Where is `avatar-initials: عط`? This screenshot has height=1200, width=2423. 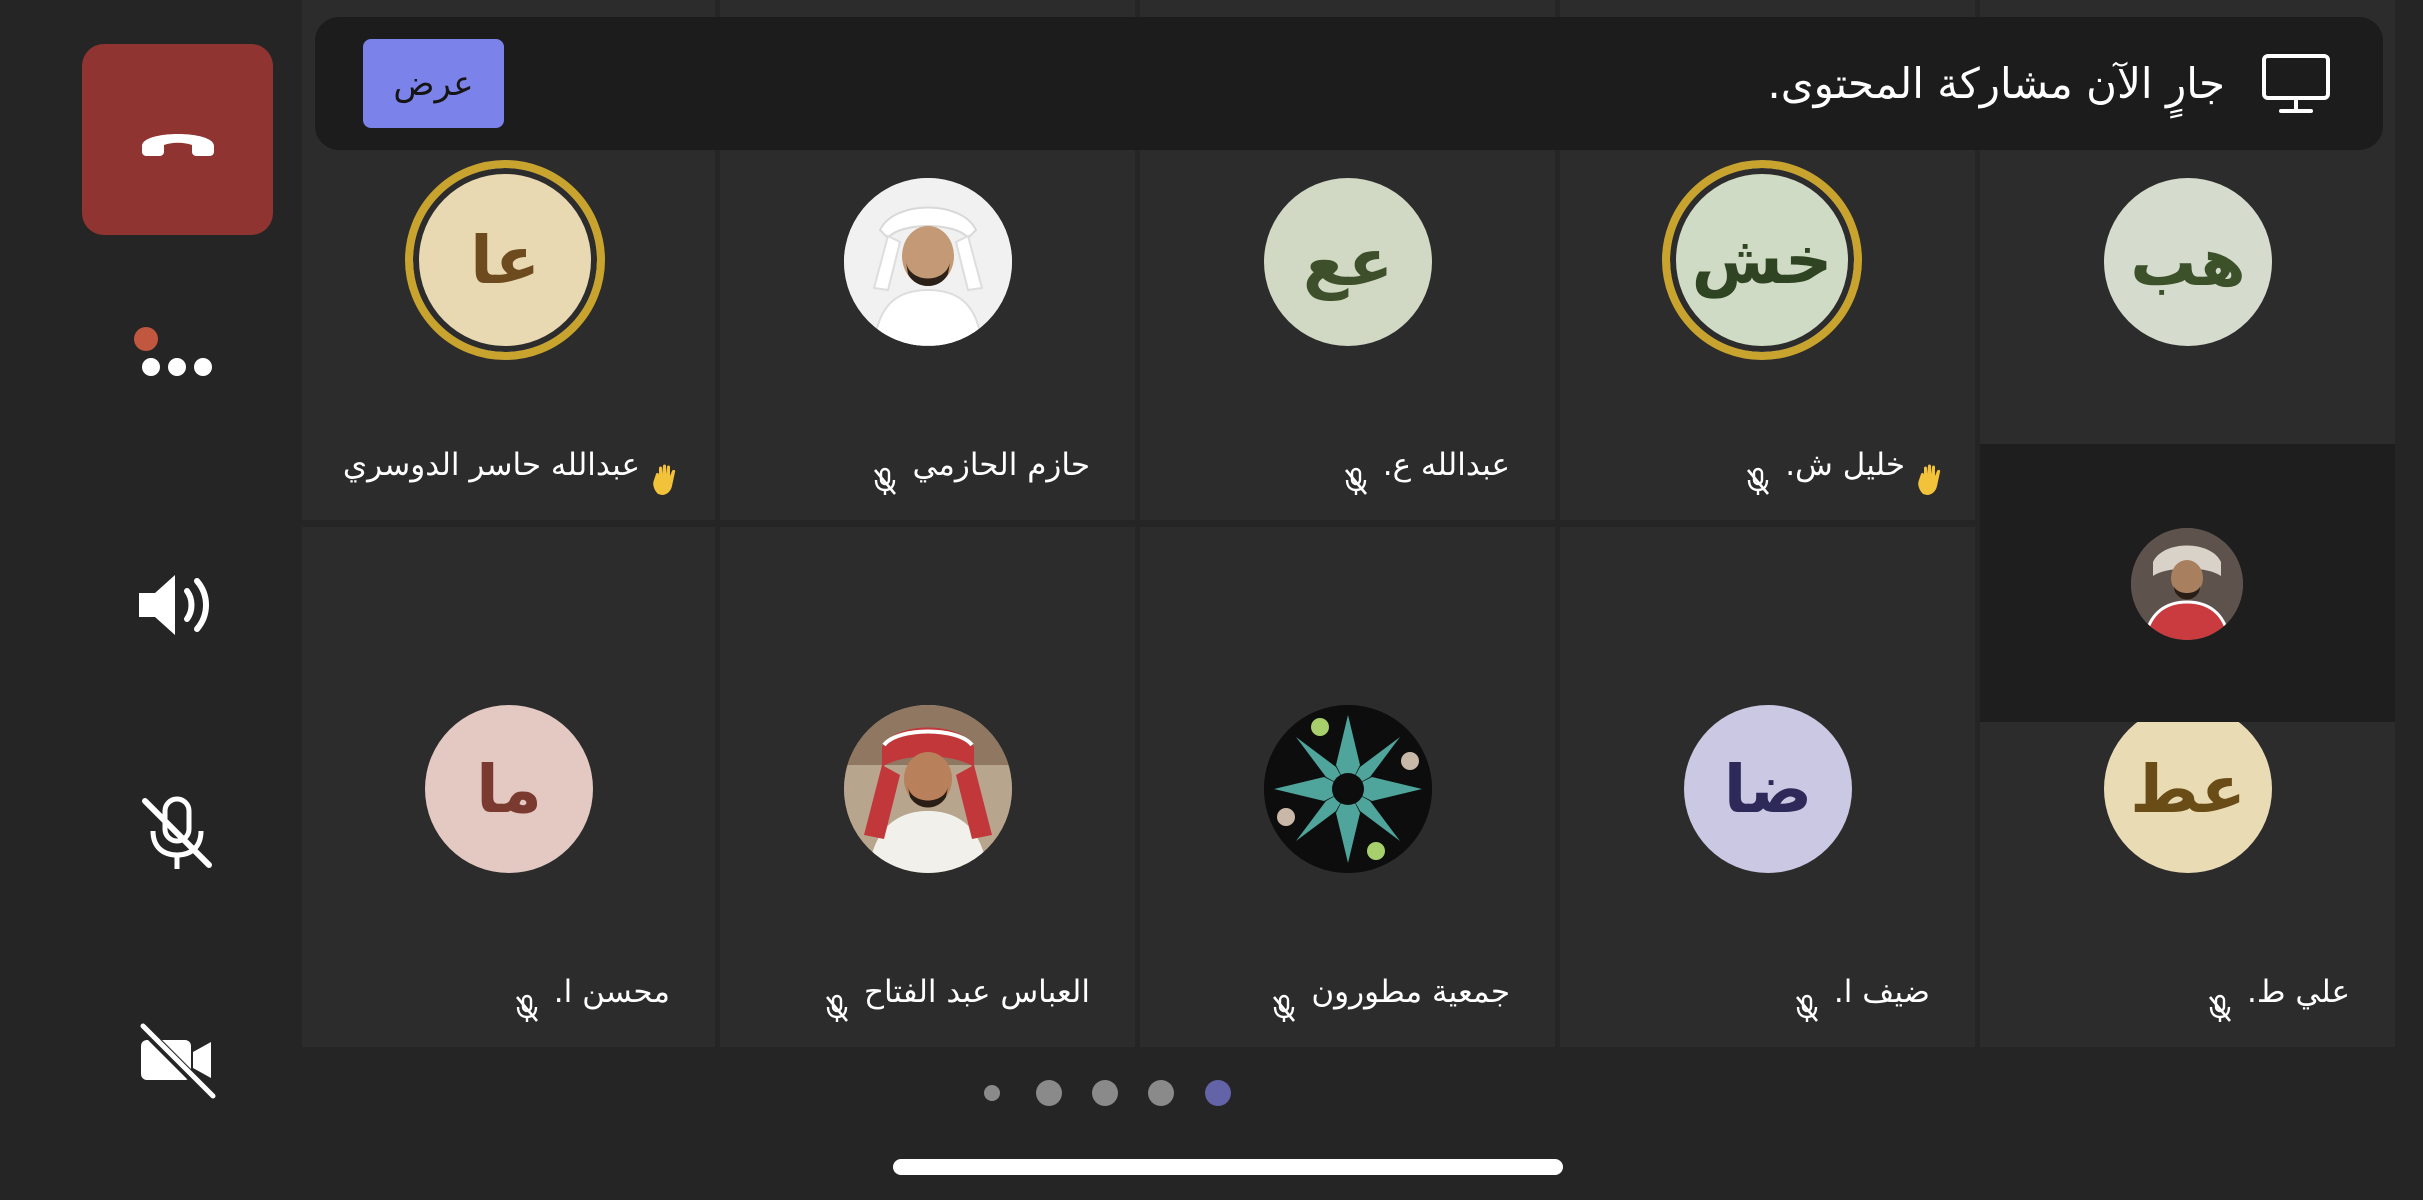 avatar-initials: عط is located at coordinates (2188, 789).